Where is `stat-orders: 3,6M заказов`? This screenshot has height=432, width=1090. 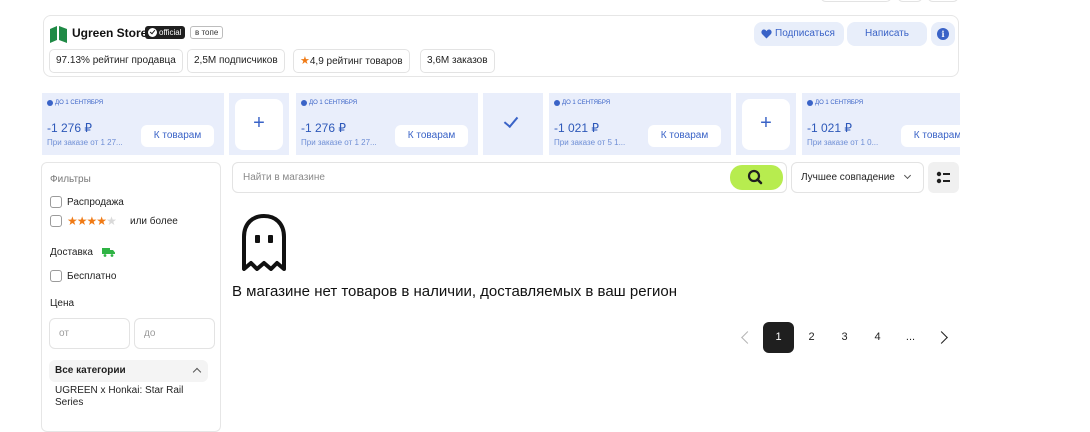
stat-orders: 3,6M заказов is located at coordinates (457, 61).